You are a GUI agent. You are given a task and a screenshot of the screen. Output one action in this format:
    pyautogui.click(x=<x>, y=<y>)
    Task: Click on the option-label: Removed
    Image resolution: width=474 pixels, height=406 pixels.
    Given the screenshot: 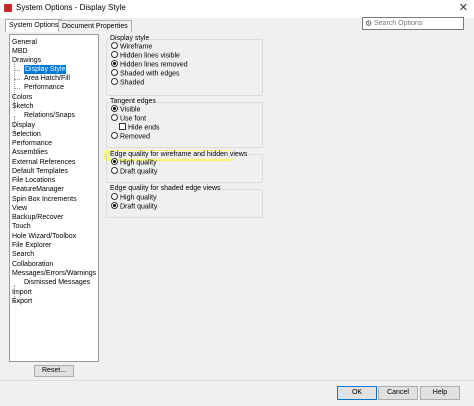 What is the action you would take?
    pyautogui.click(x=135, y=137)
    